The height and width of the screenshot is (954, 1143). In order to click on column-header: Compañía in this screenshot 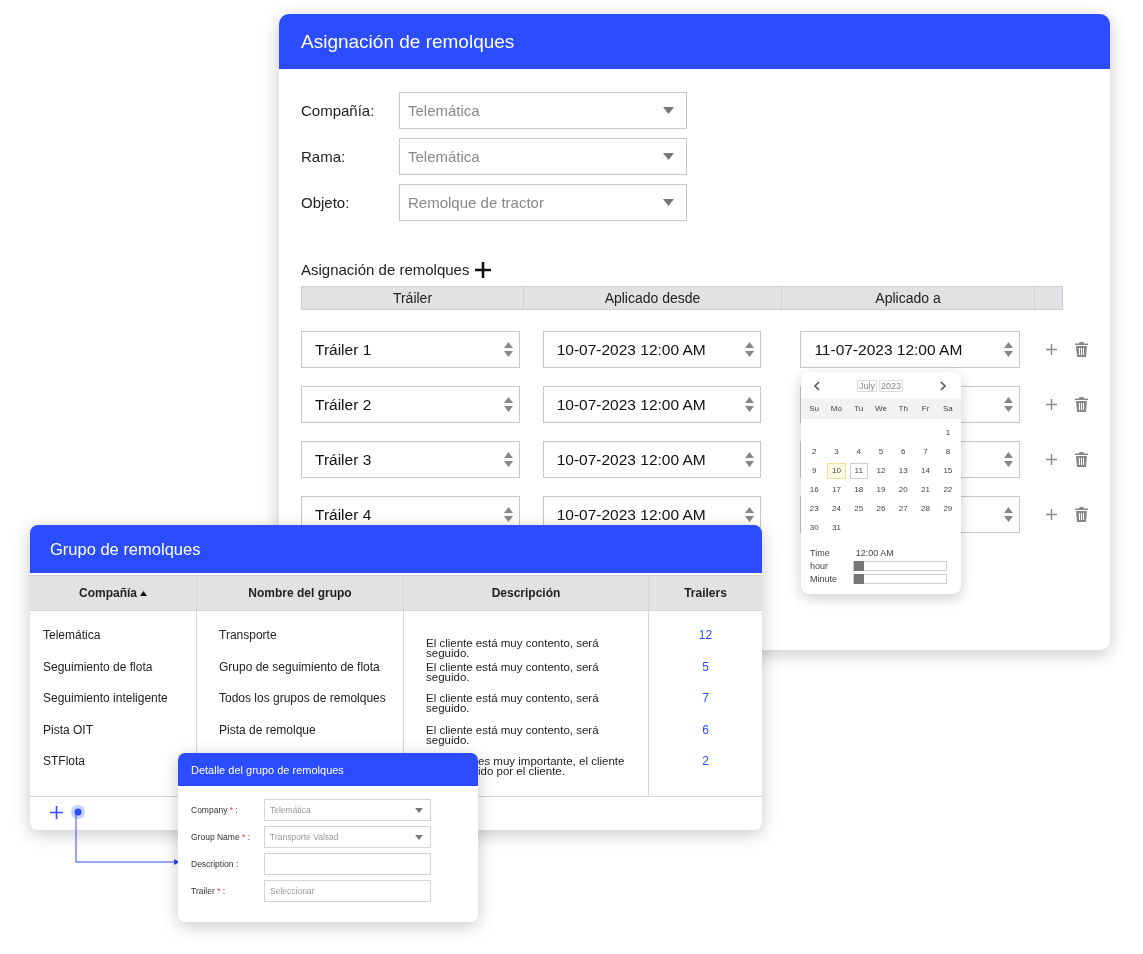, I will do `click(108, 593)`.